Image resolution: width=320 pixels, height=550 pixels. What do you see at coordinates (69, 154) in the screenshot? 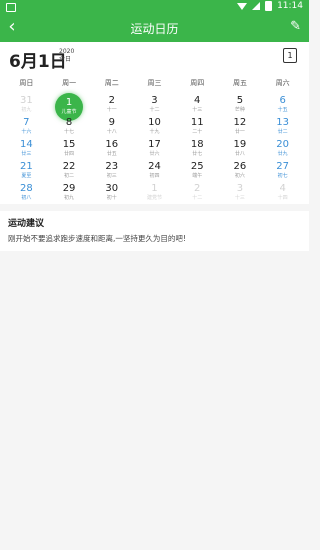
I see `lunar-label: 廿四` at bounding box center [69, 154].